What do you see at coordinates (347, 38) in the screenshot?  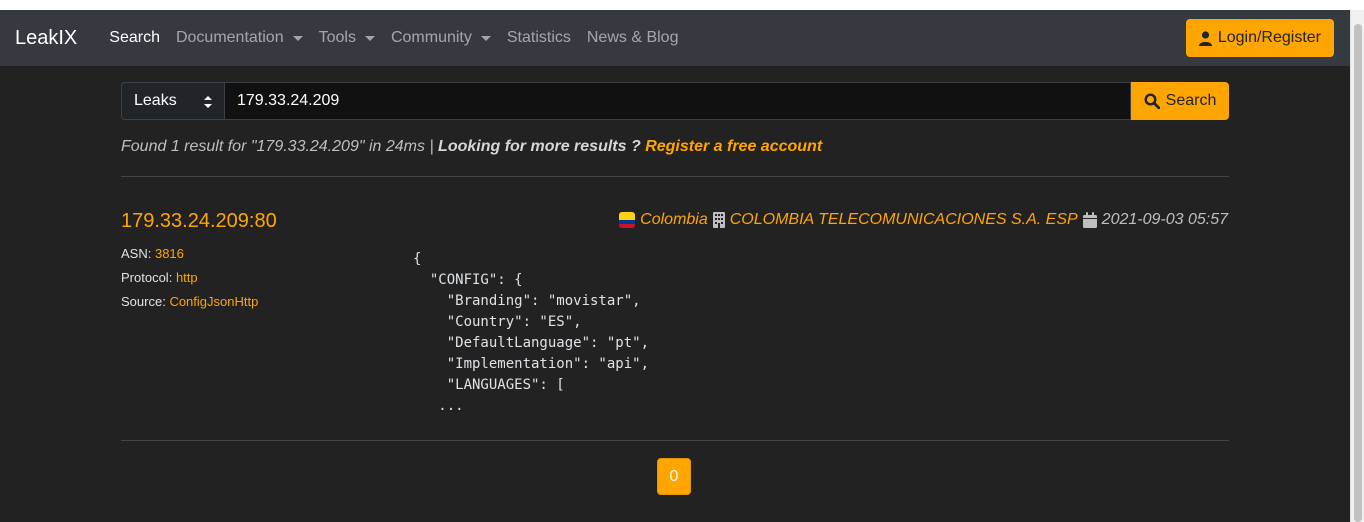 I see `nav-tools: Tools` at bounding box center [347, 38].